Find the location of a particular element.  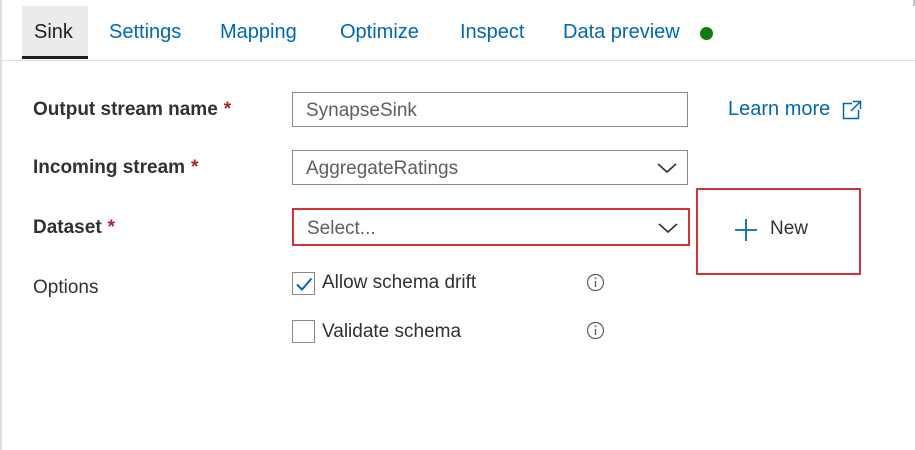

new-dataset-button: New is located at coordinates (780, 230).